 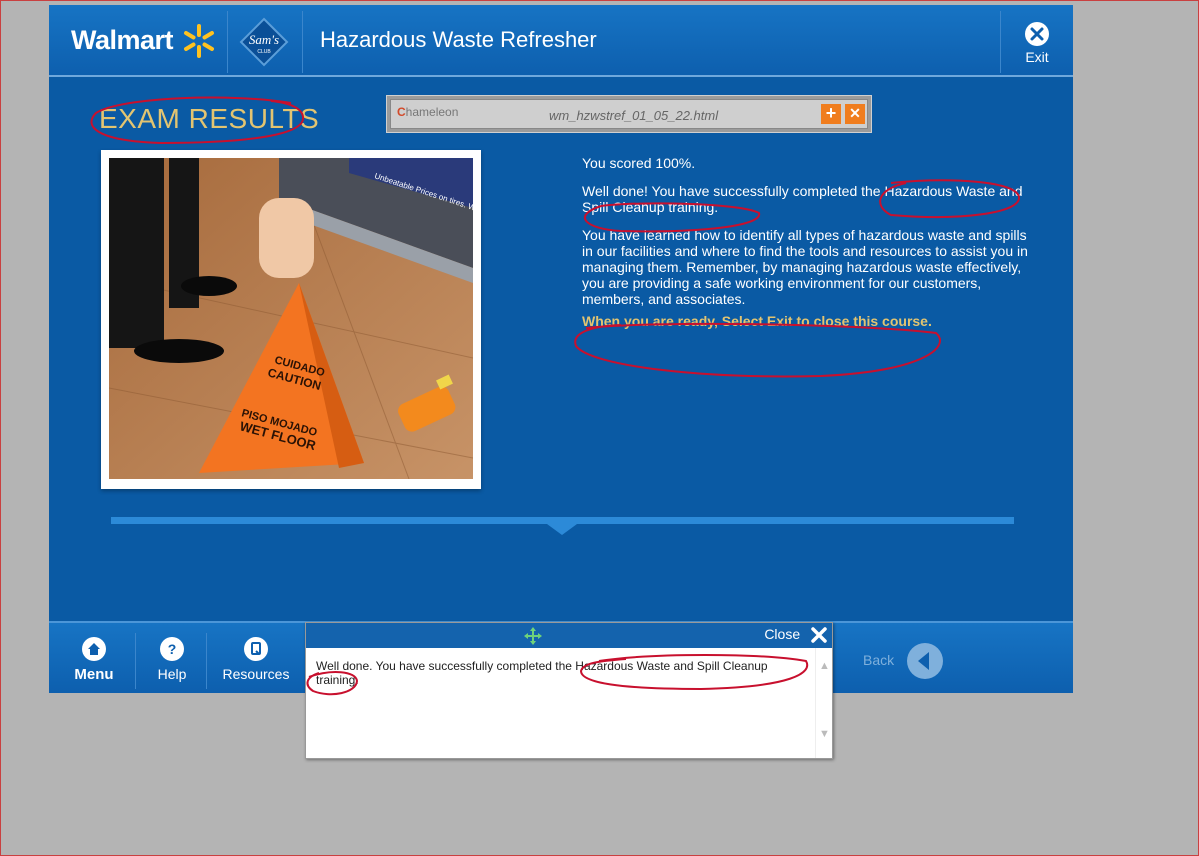 I want to click on progress-marker, so click(x=562, y=529).